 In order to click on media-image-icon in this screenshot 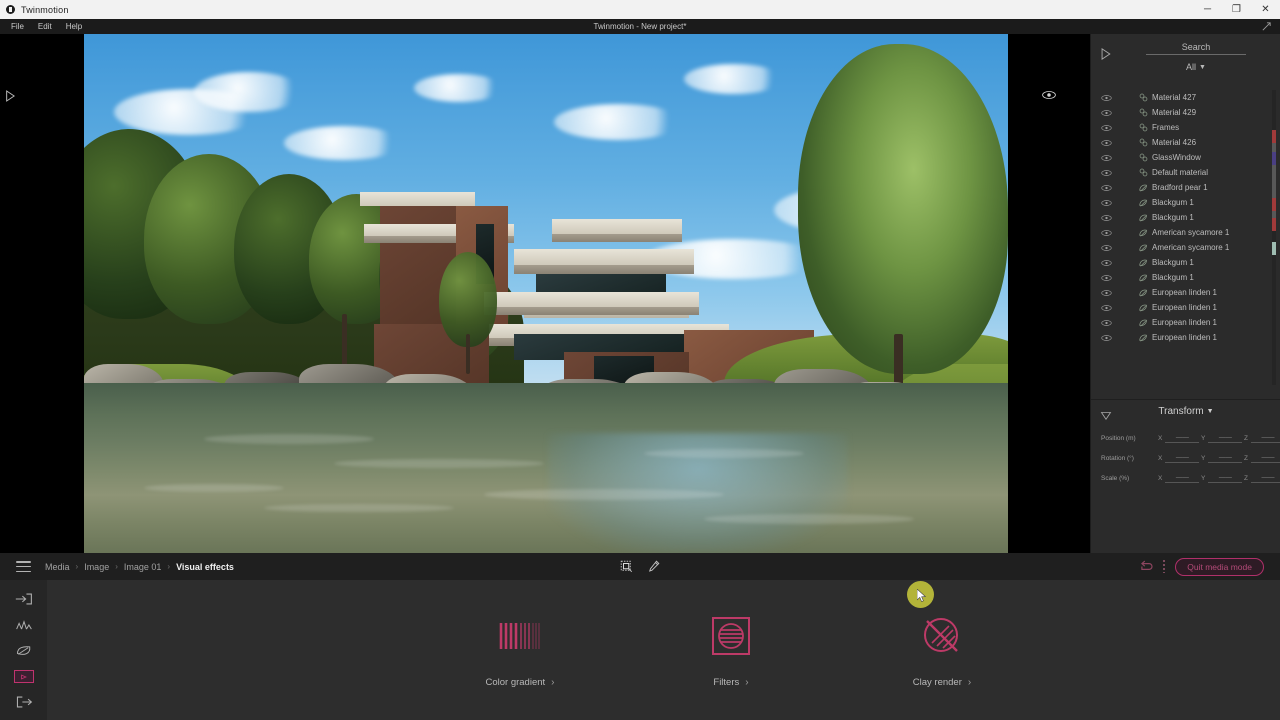, I will do `click(23, 676)`.